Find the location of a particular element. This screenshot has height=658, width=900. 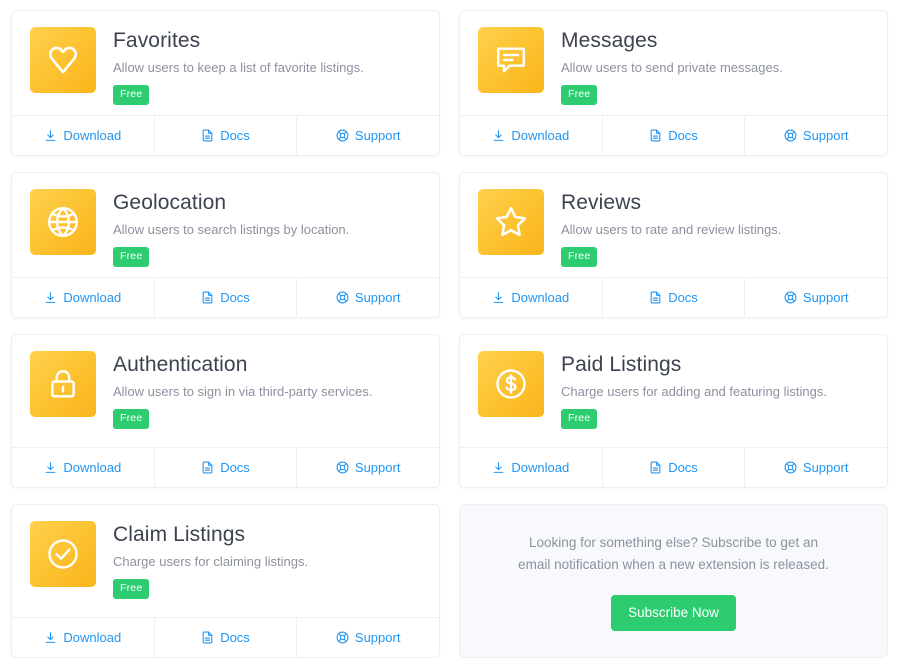

globe-icon is located at coordinates (63, 222).